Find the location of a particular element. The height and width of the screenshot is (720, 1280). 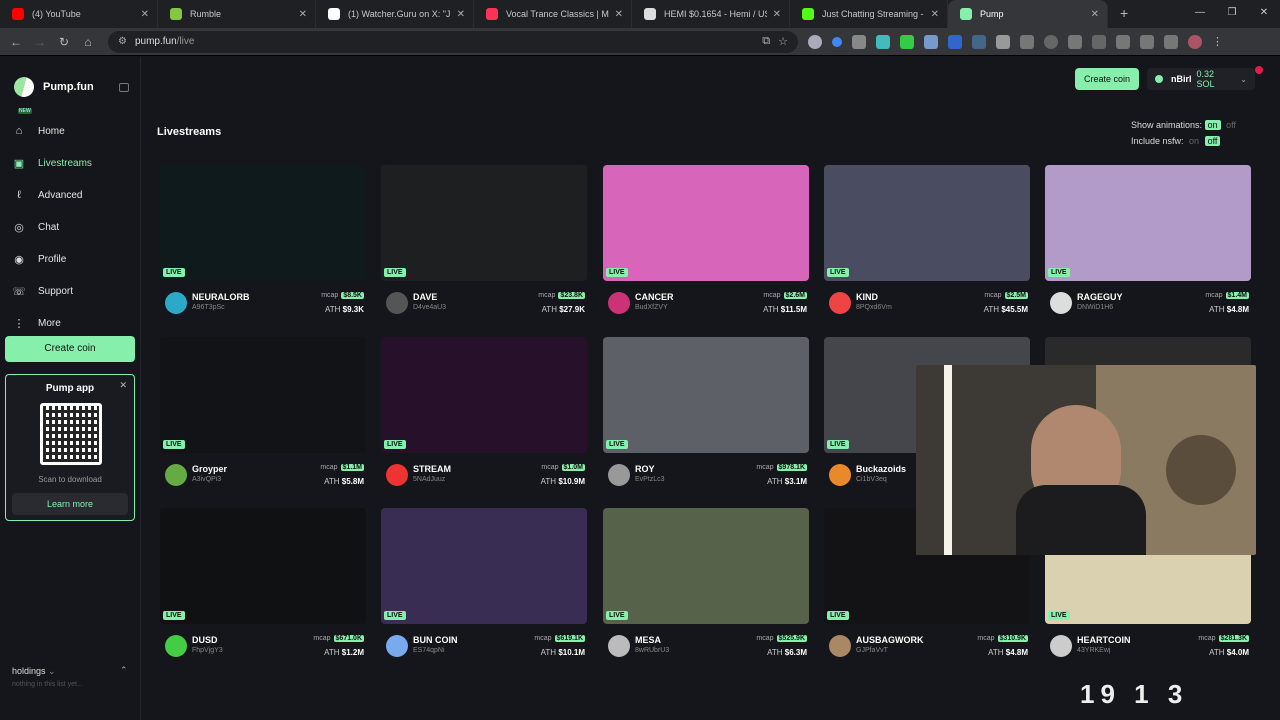

restore-icon: ❐ is located at coordinates (1232, 14).